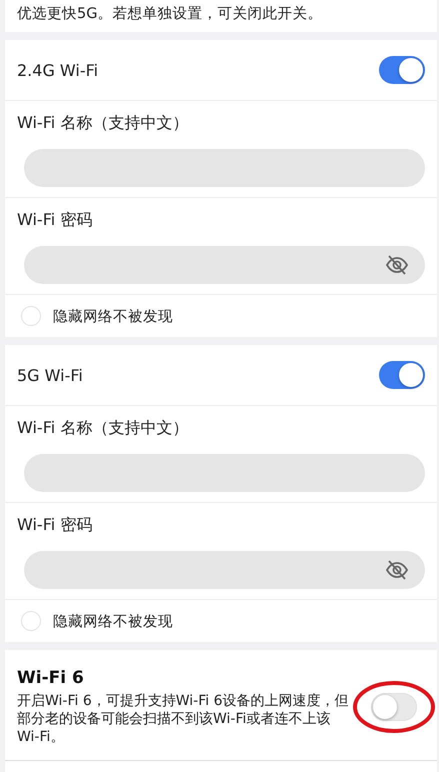 The width and height of the screenshot is (439, 772). I want to click on band-title: 2.4G Wi-Fi, so click(57, 70).